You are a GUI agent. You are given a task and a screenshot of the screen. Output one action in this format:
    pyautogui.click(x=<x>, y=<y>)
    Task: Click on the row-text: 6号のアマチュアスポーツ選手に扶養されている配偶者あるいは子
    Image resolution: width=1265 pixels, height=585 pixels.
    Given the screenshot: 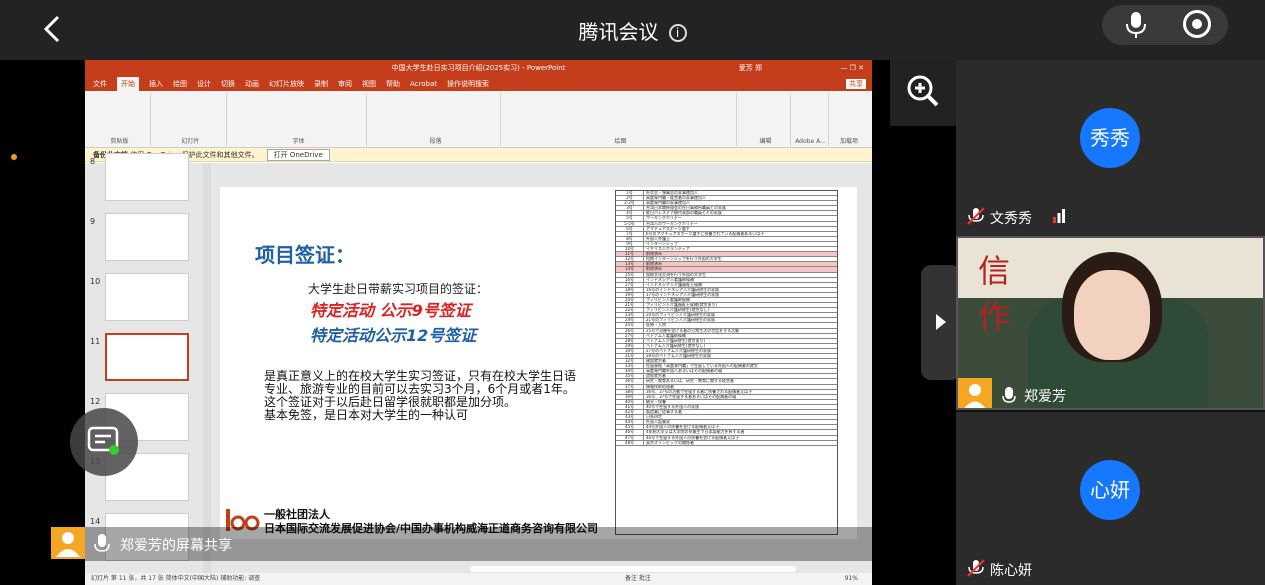 What is the action you would take?
    pyautogui.click(x=705, y=233)
    